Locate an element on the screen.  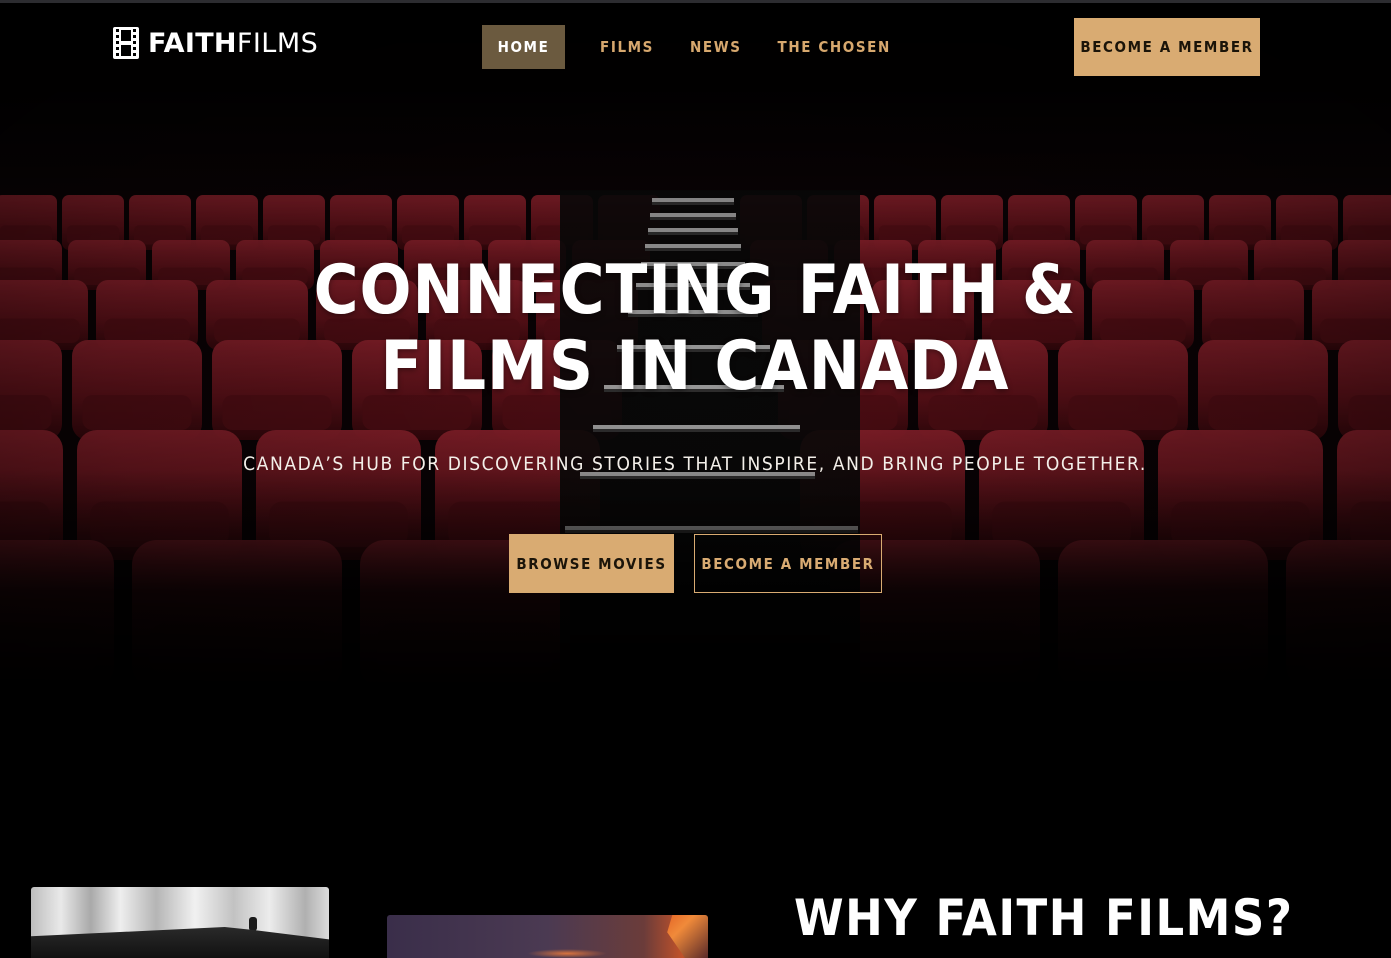
director-chair-image is located at coordinates (180, 922).